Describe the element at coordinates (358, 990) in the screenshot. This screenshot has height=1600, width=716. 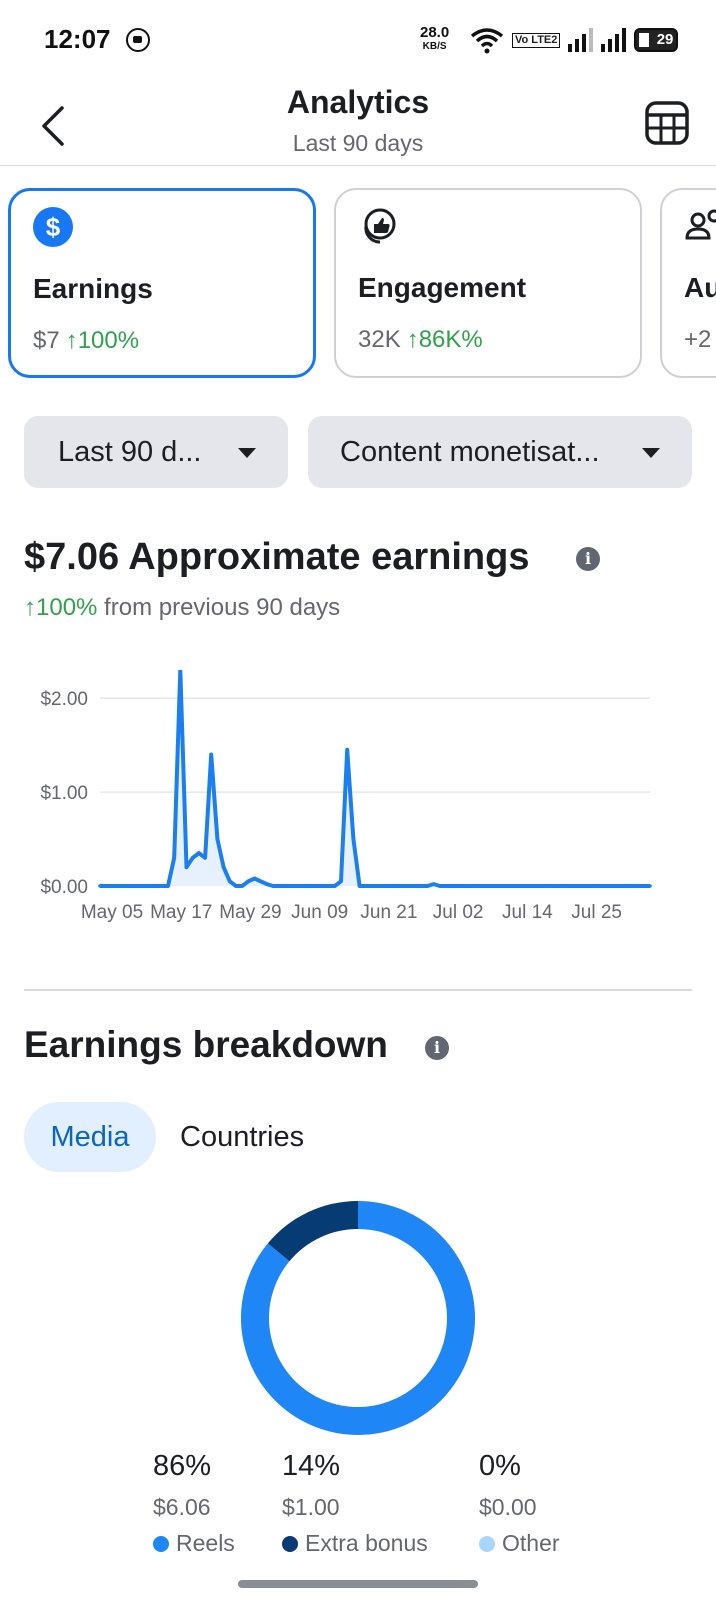
I see `section-divider` at that location.